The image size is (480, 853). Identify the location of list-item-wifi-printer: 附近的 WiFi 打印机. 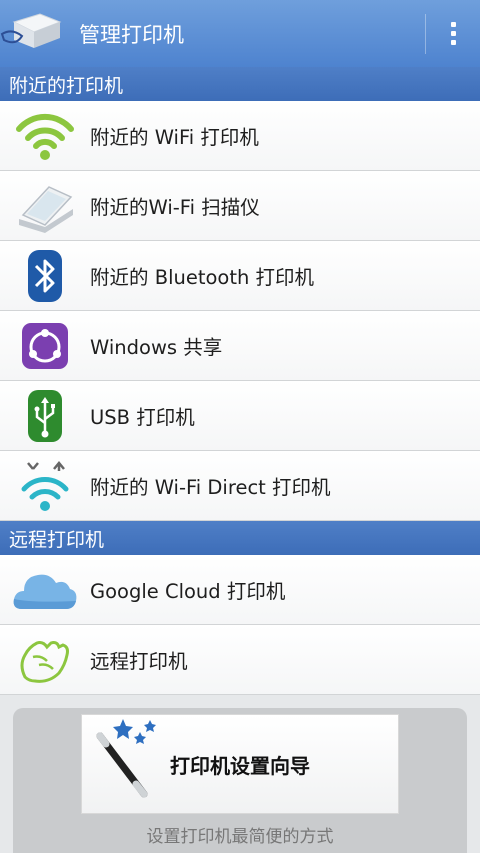
(240, 136).